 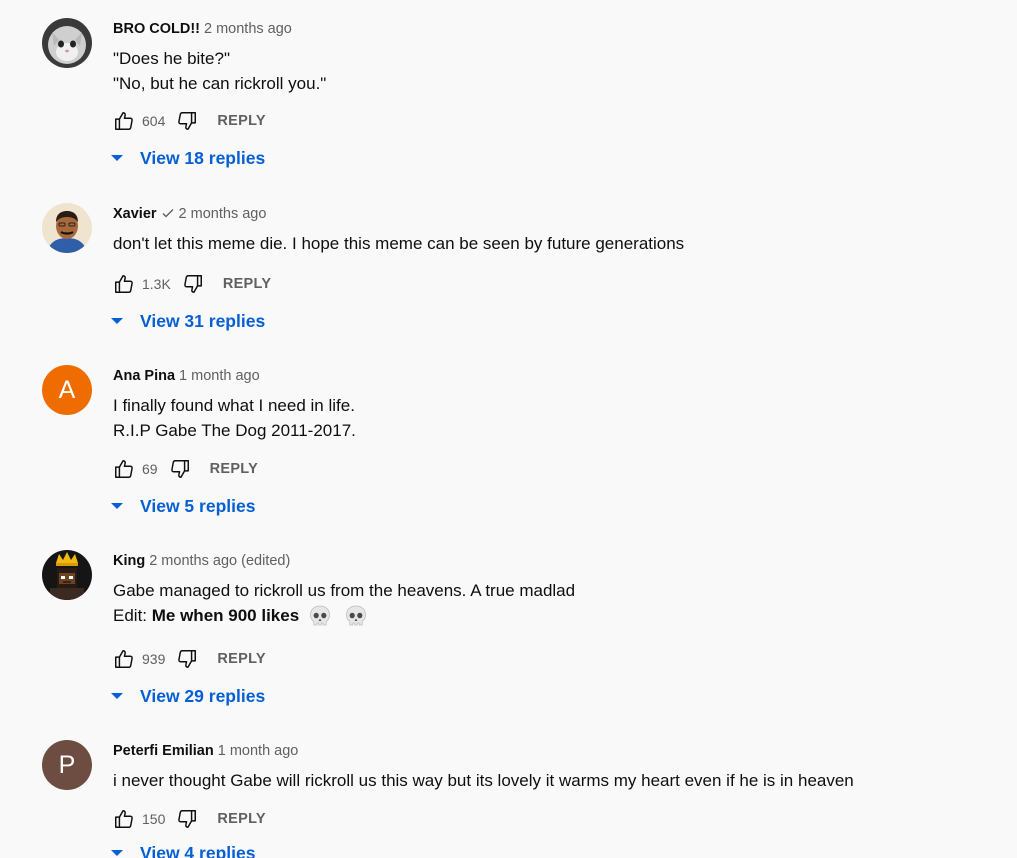 I want to click on comment-text-line: I finally found what I need in life., so click(x=234, y=405).